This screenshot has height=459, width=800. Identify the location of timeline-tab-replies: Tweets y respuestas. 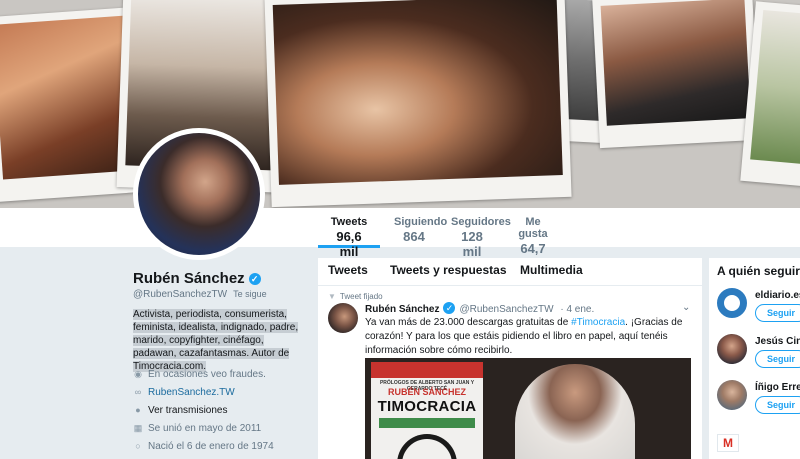
(448, 270).